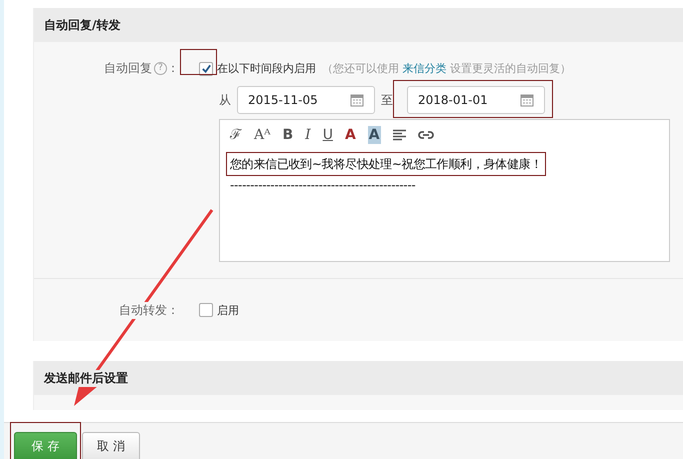  I want to click on font-tool: ℱ, so click(236, 135).